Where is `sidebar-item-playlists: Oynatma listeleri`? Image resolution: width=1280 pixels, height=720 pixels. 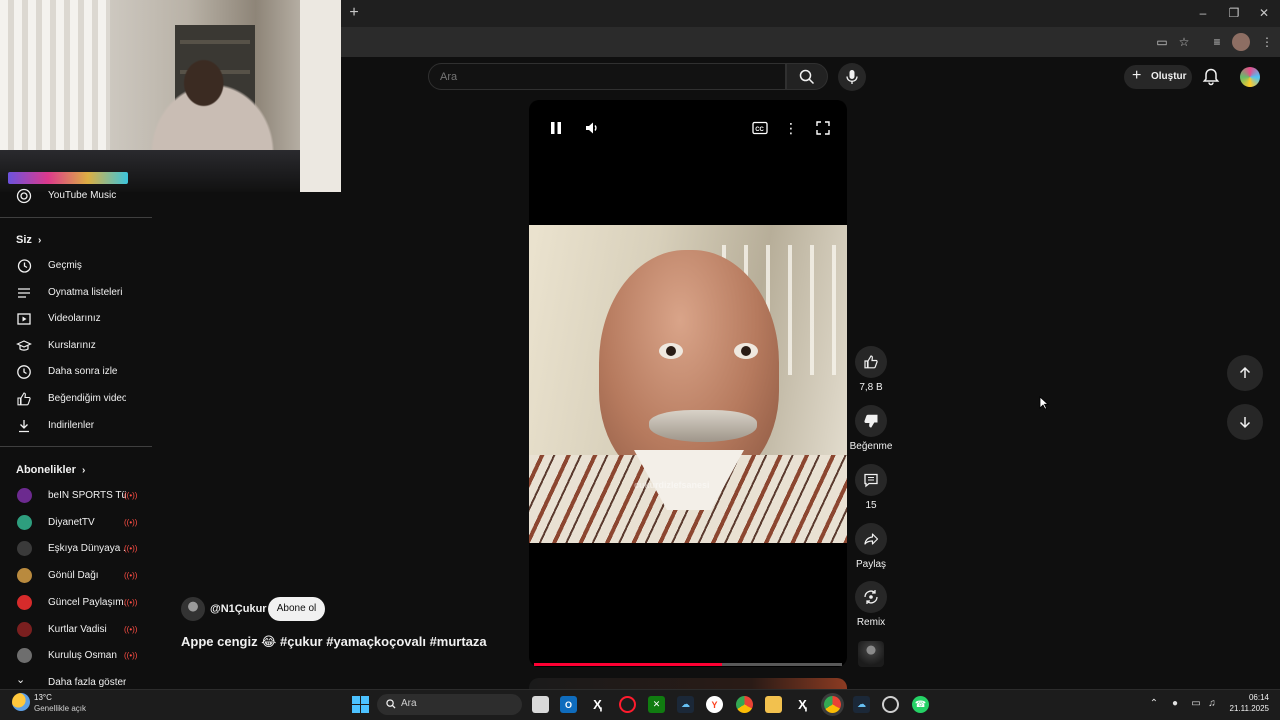
sidebar-item-playlists: Oynatma listeleri is located at coordinates (76, 293).